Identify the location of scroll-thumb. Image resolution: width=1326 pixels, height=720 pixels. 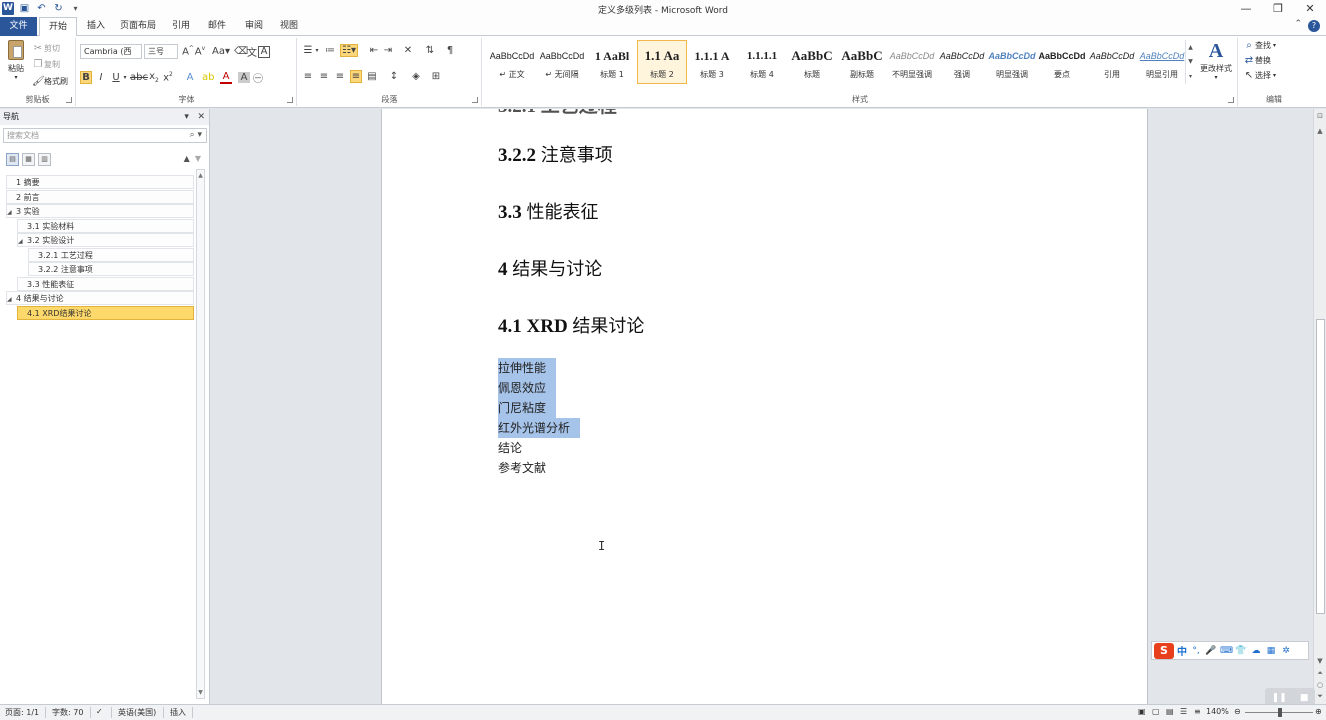
(1320, 466).